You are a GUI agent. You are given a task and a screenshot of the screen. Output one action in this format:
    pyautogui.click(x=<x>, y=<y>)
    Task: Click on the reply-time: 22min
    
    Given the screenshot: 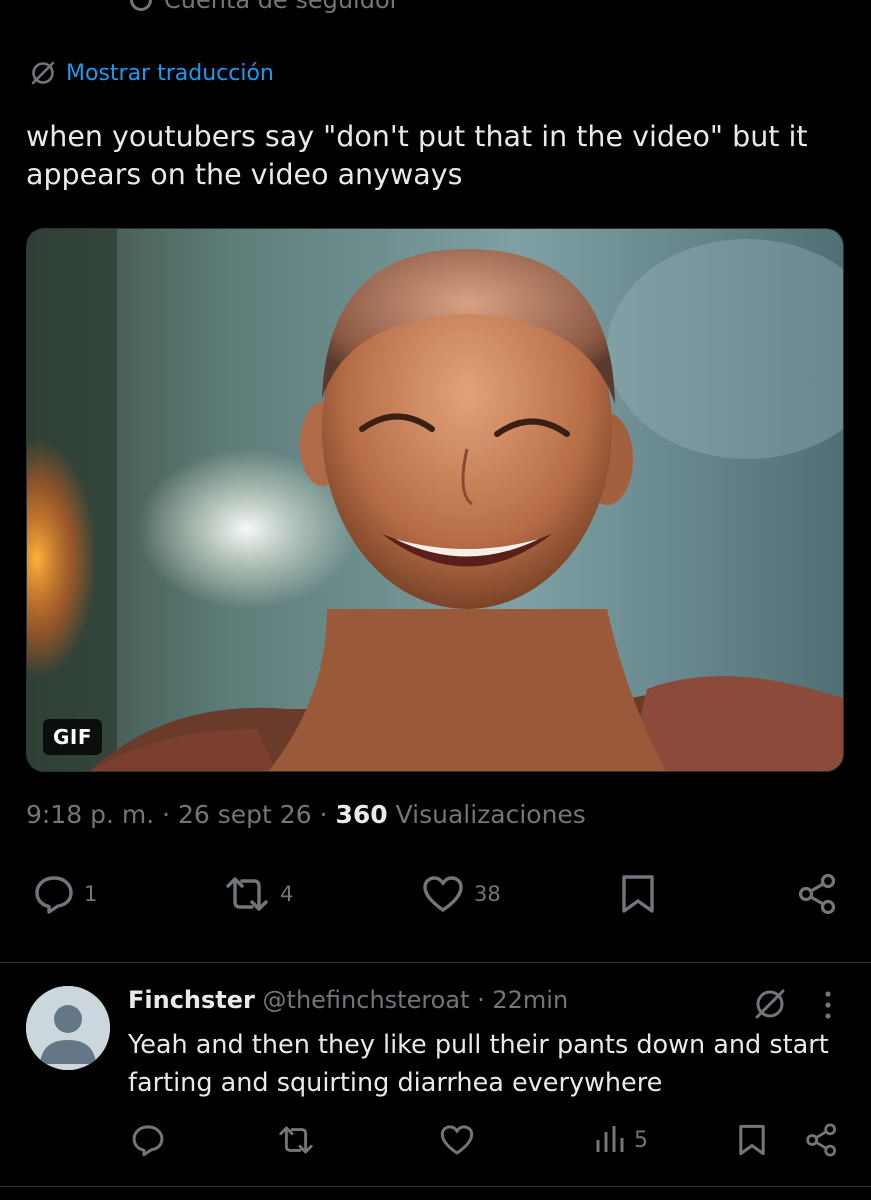 What is the action you would take?
    pyautogui.click(x=530, y=1000)
    